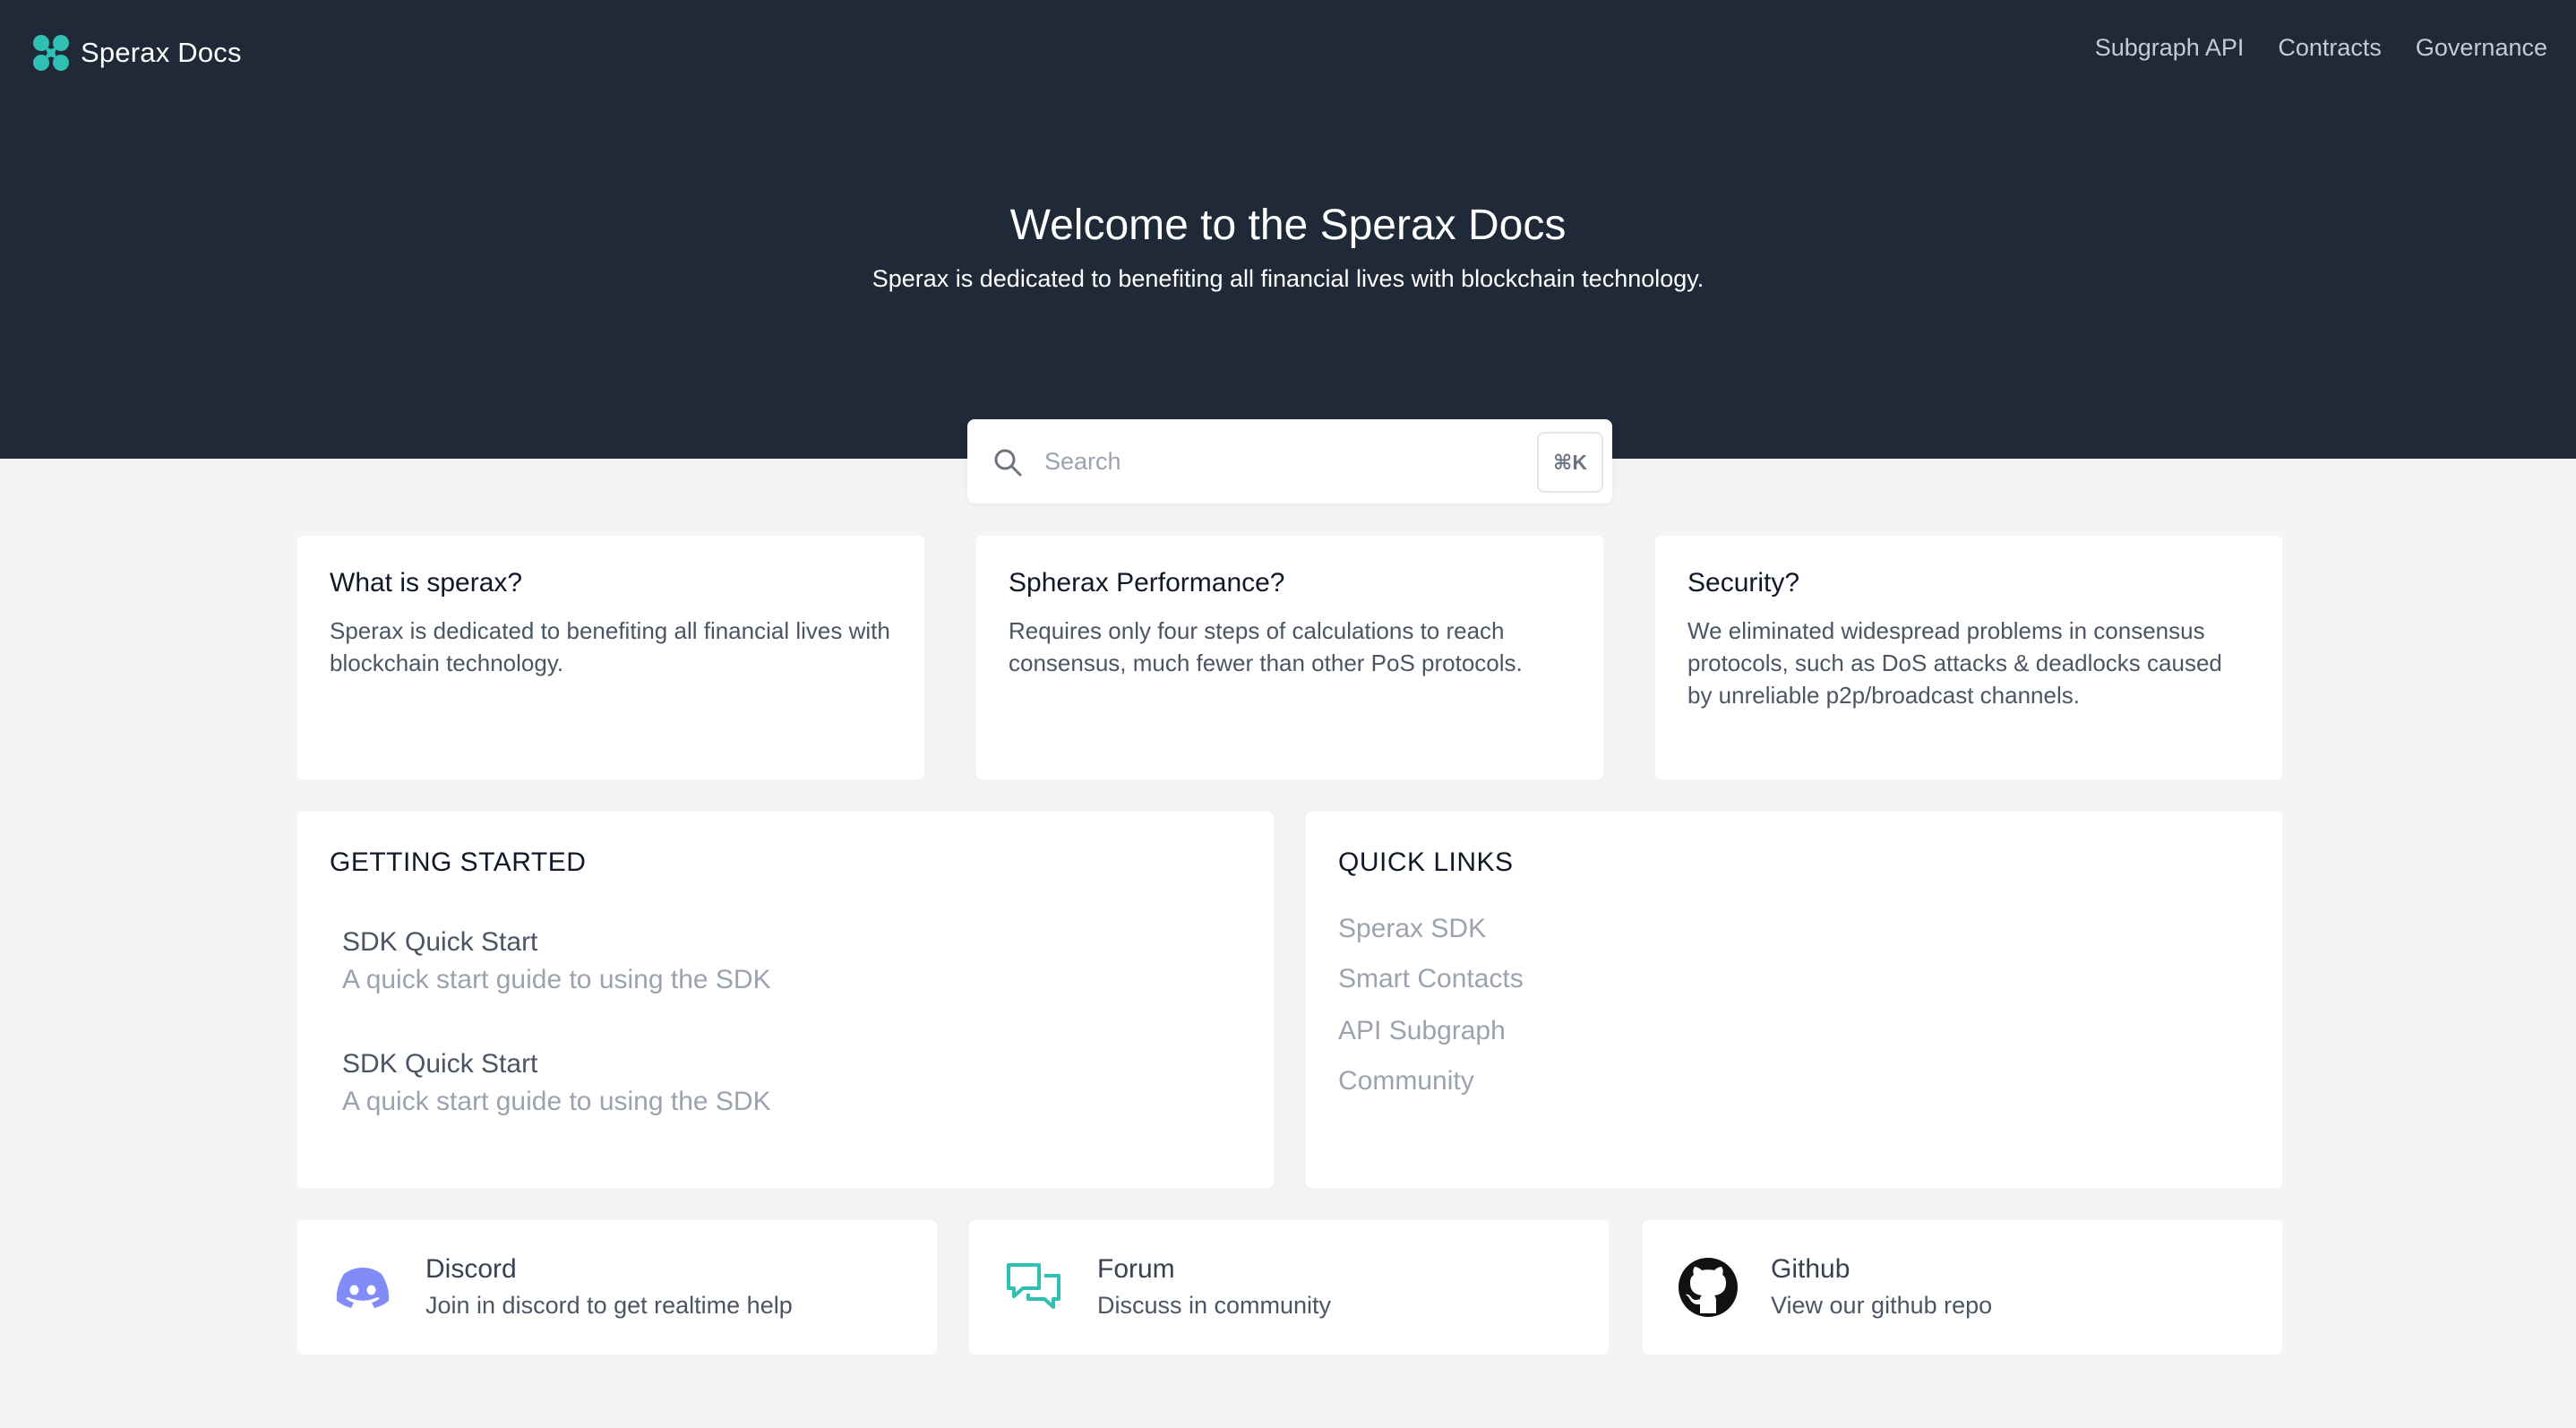  What do you see at coordinates (1570, 462) in the screenshot?
I see `search-shortcut-badge: ⌘K` at bounding box center [1570, 462].